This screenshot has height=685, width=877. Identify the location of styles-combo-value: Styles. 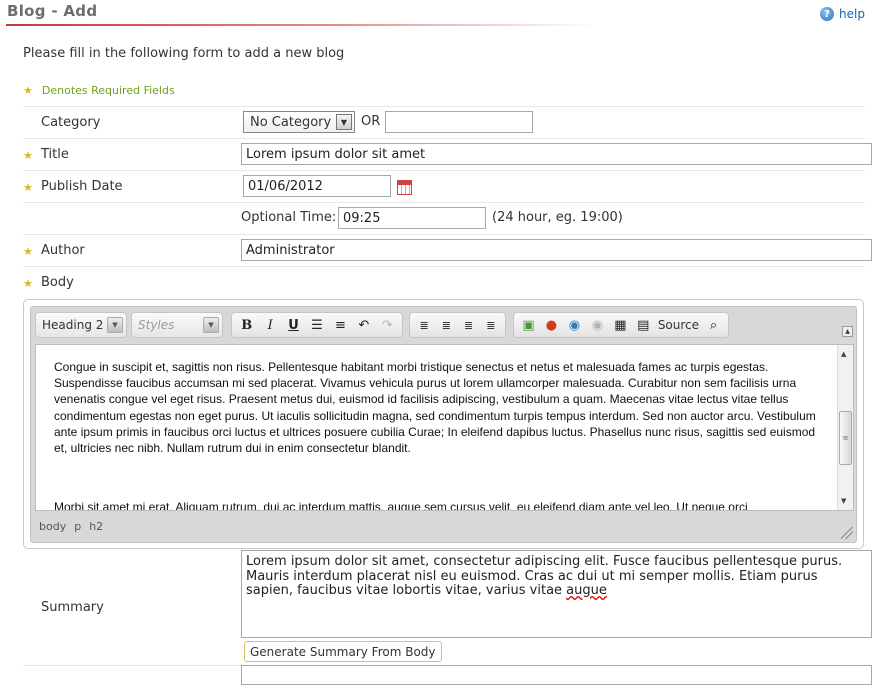
(156, 325).